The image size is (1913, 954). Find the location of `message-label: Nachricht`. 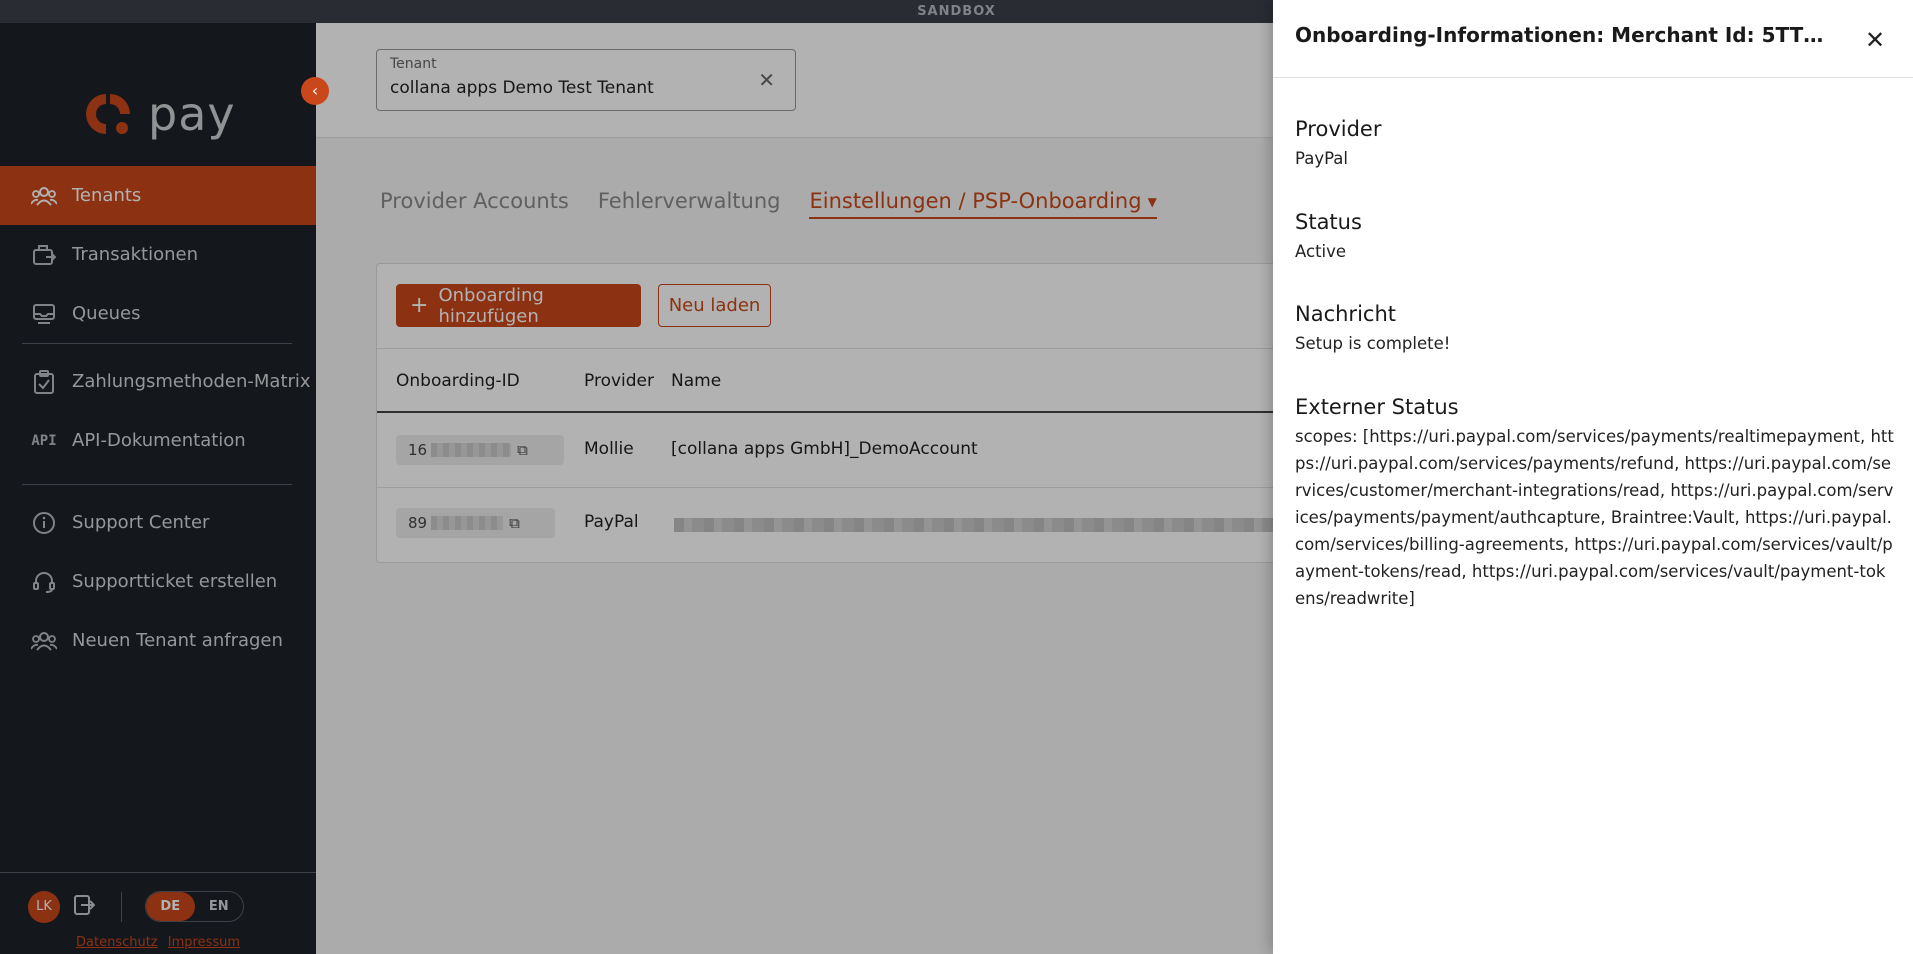

message-label: Nachricht is located at coordinates (1345, 314).